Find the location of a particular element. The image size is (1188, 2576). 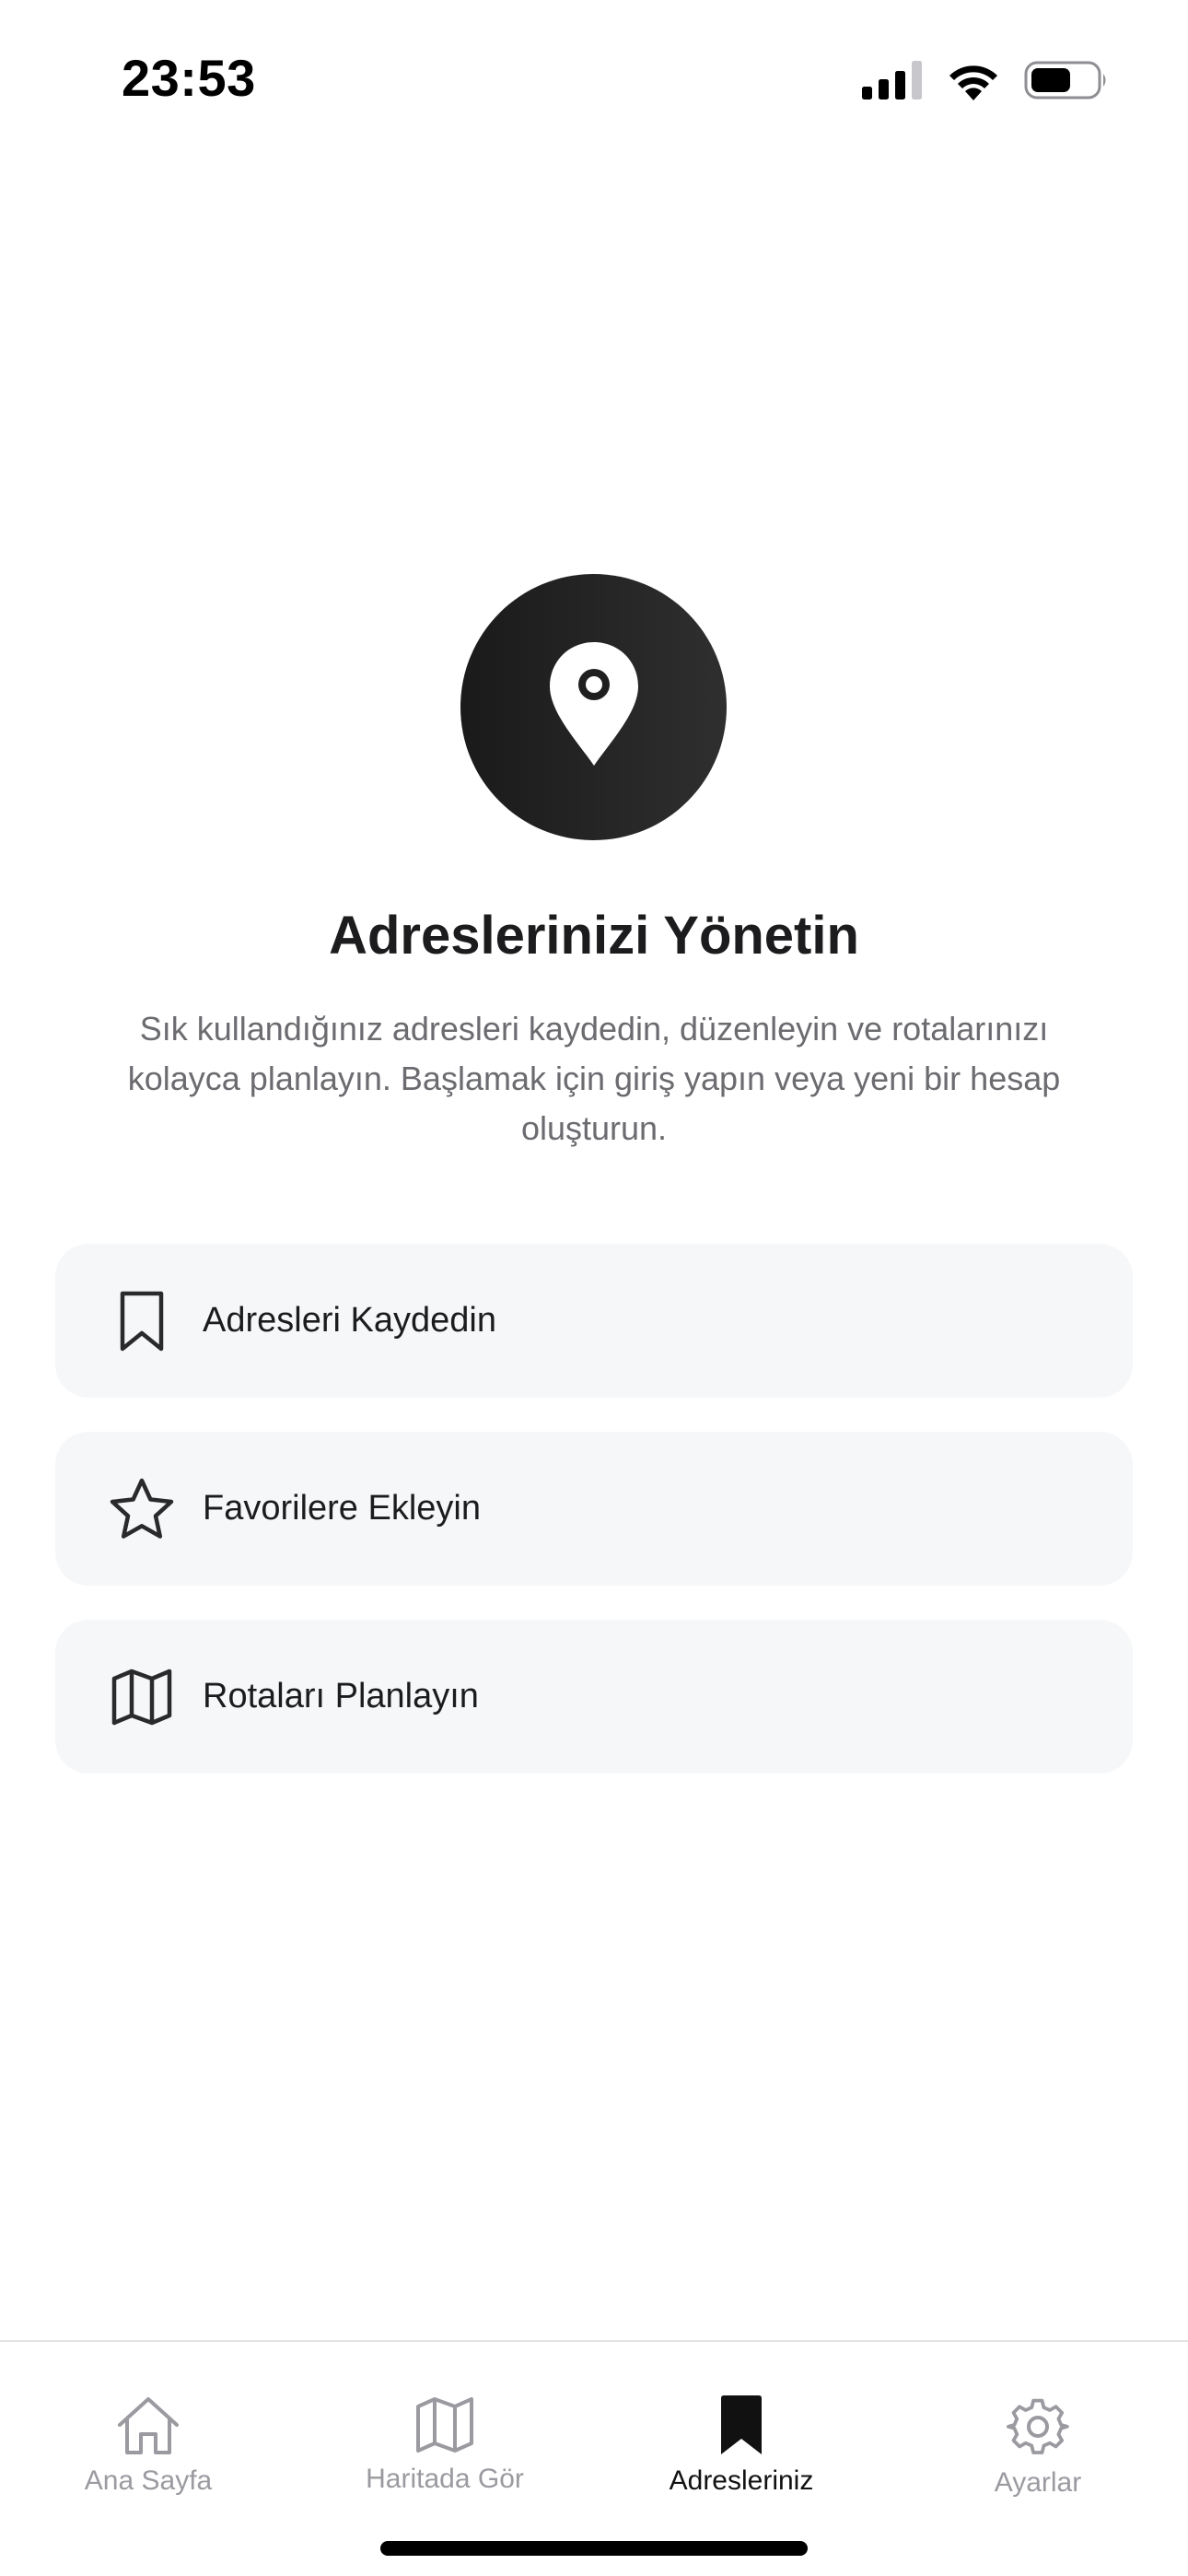

battery-icon is located at coordinates (1066, 80).